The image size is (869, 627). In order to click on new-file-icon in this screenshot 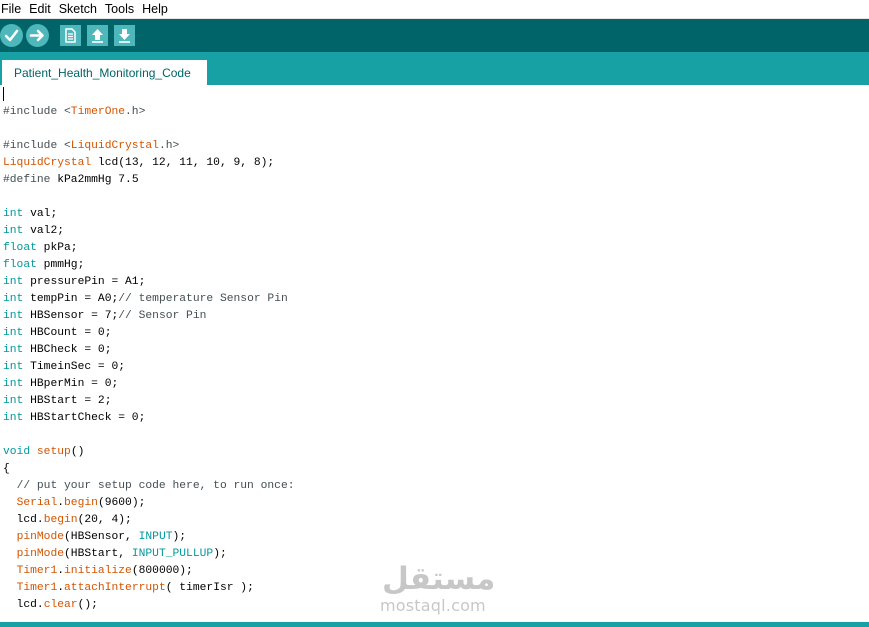, I will do `click(70, 35)`.